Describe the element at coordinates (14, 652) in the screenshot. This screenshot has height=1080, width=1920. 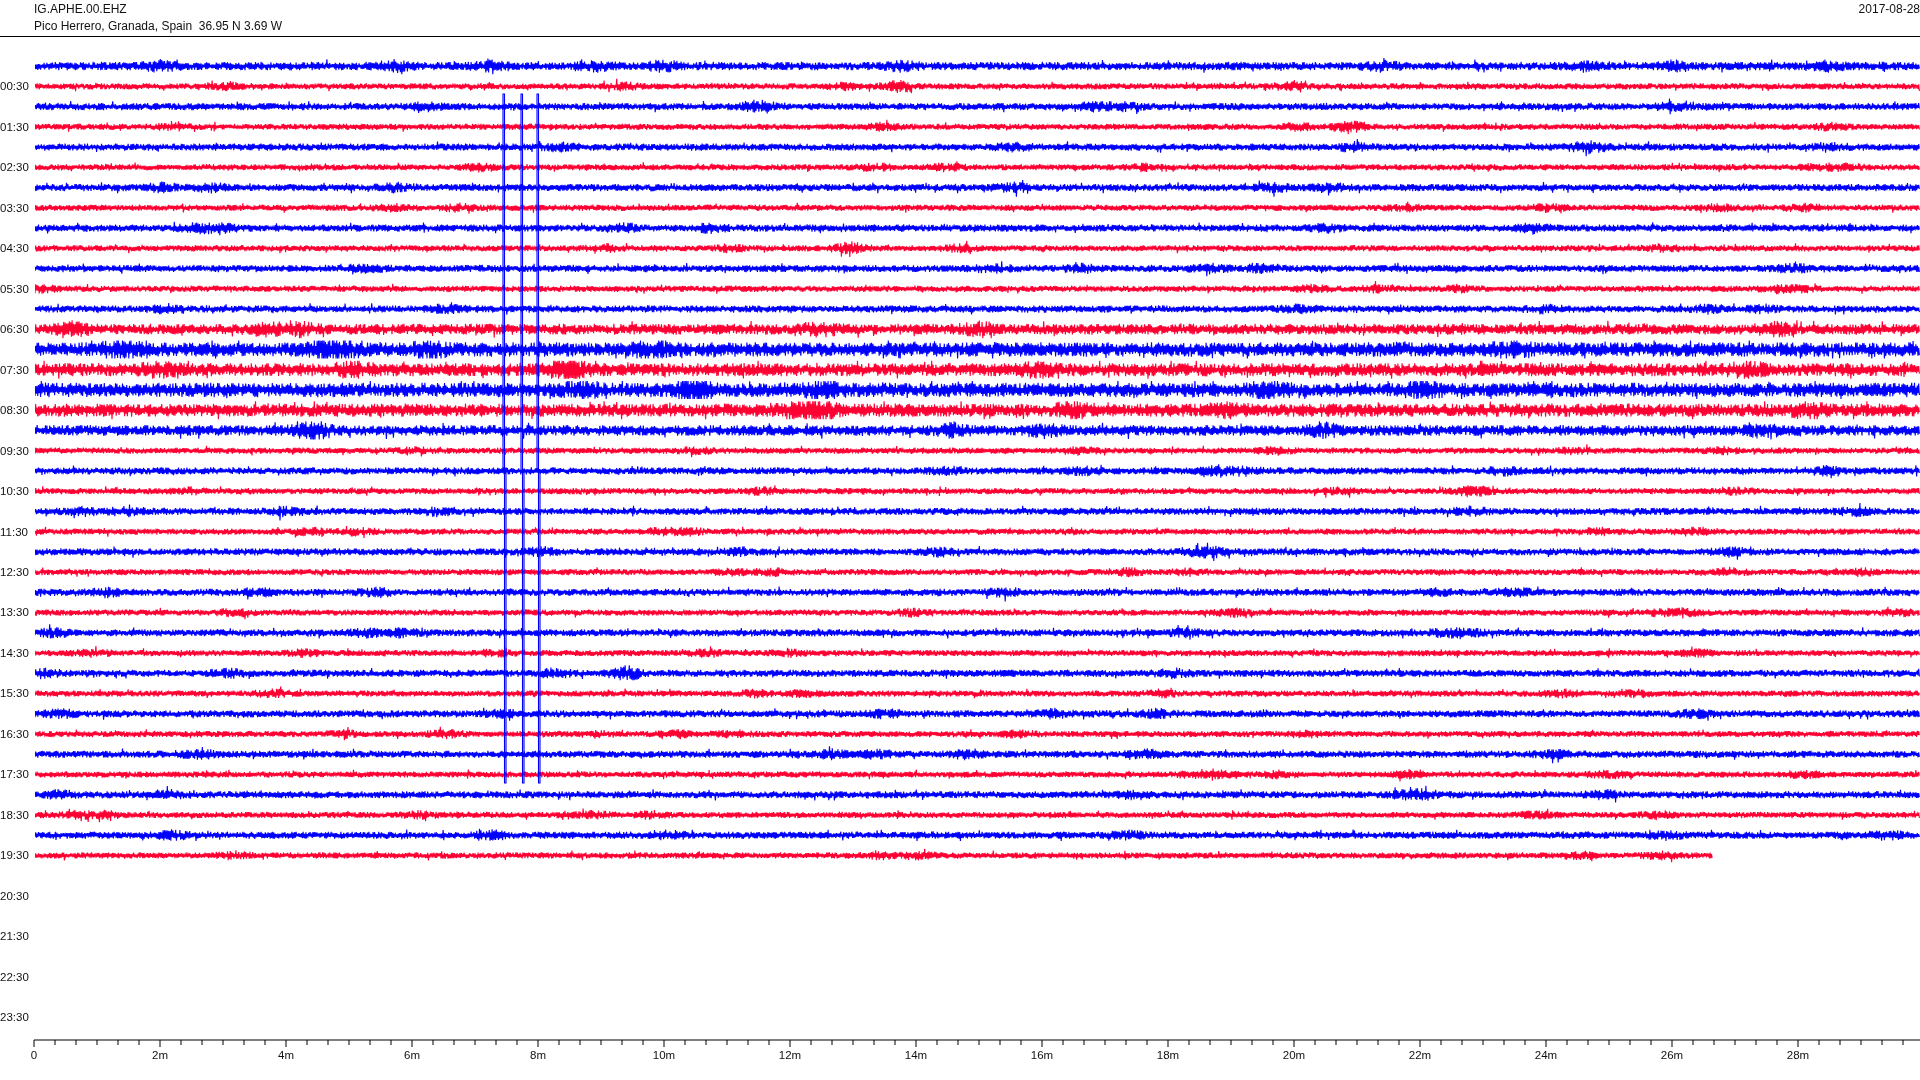
I see `hour-label: 14:30` at that location.